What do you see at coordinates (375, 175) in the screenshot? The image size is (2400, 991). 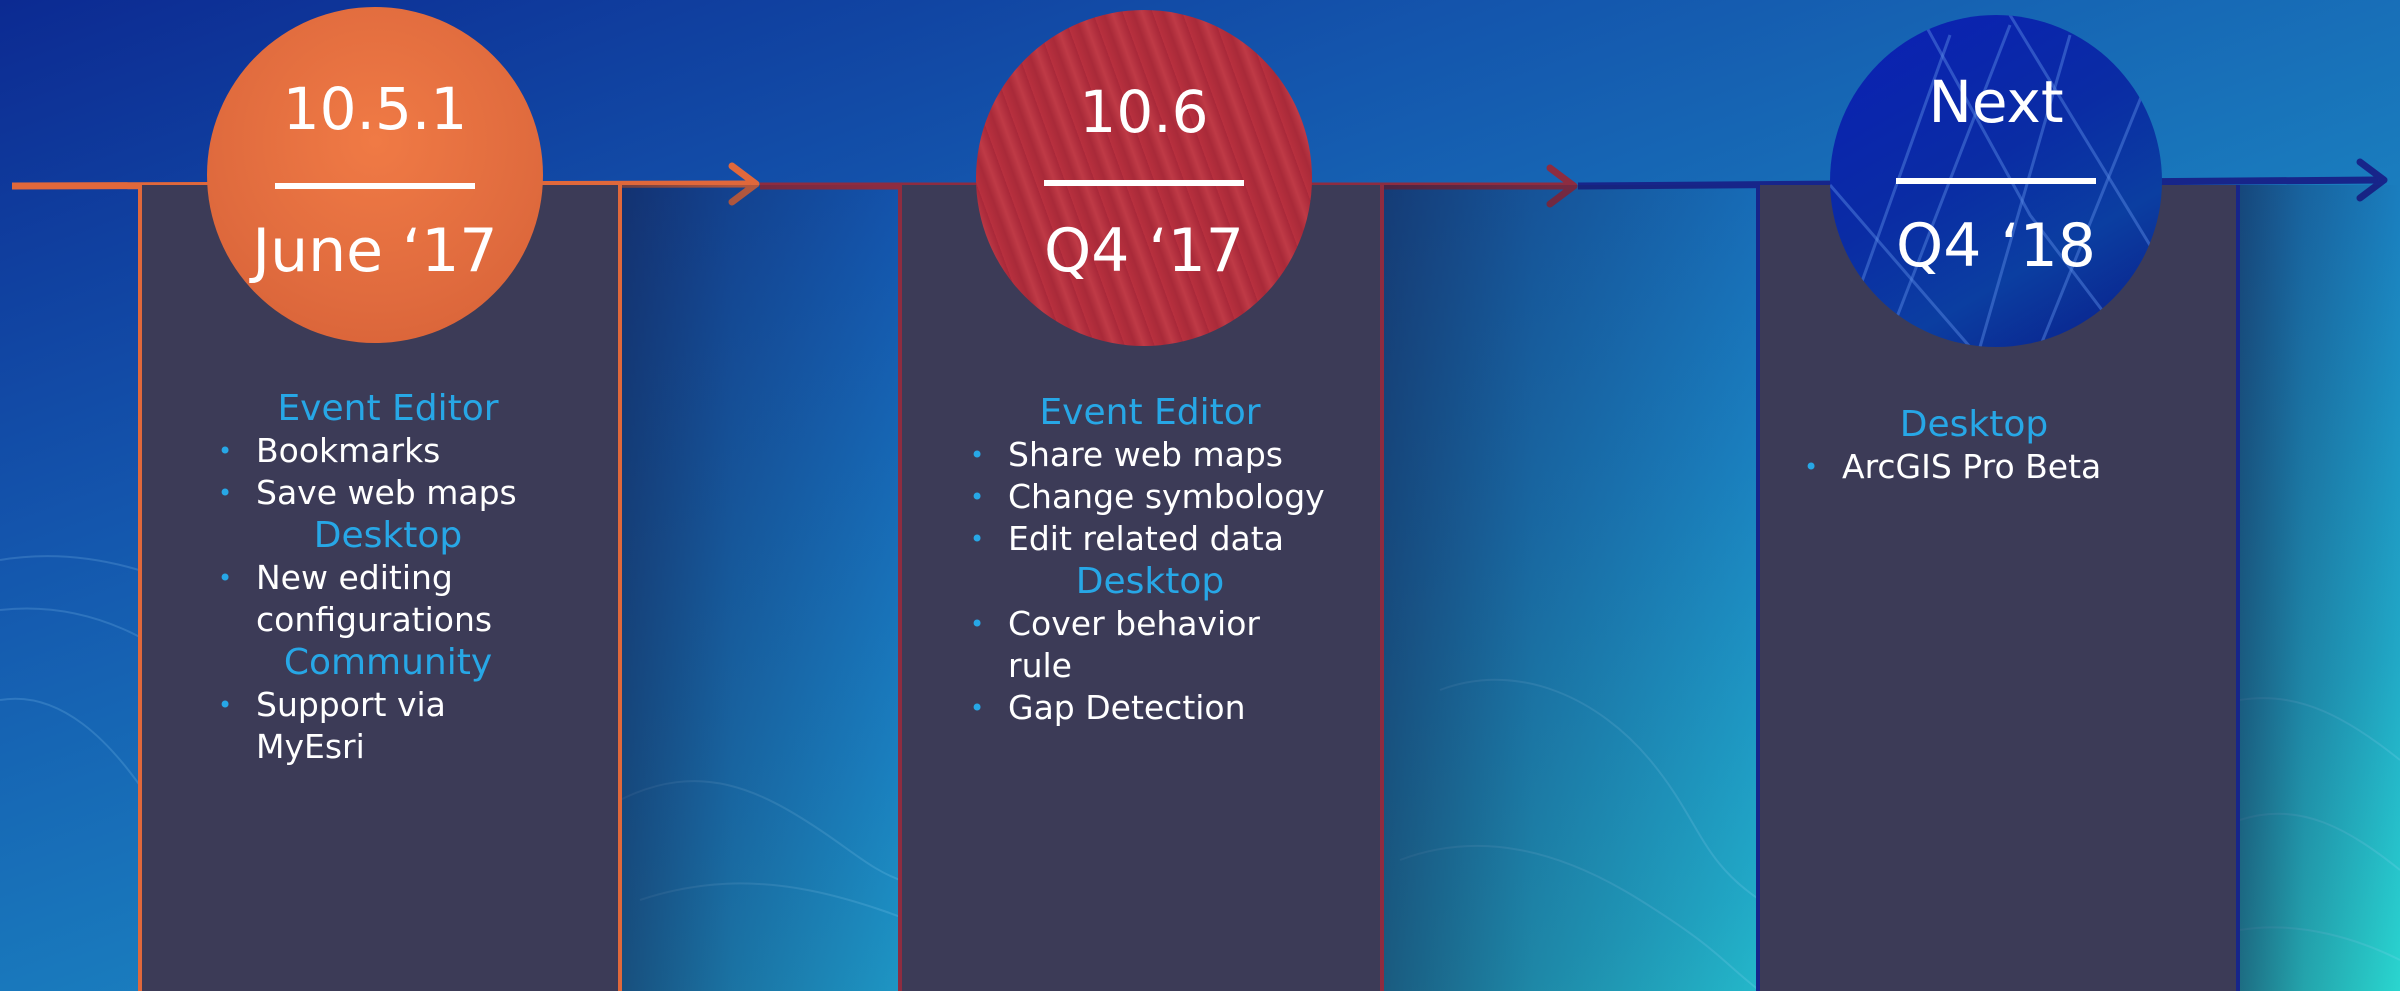 I see `release-badge-10-5-1: 10.5.1 June ‘17` at bounding box center [375, 175].